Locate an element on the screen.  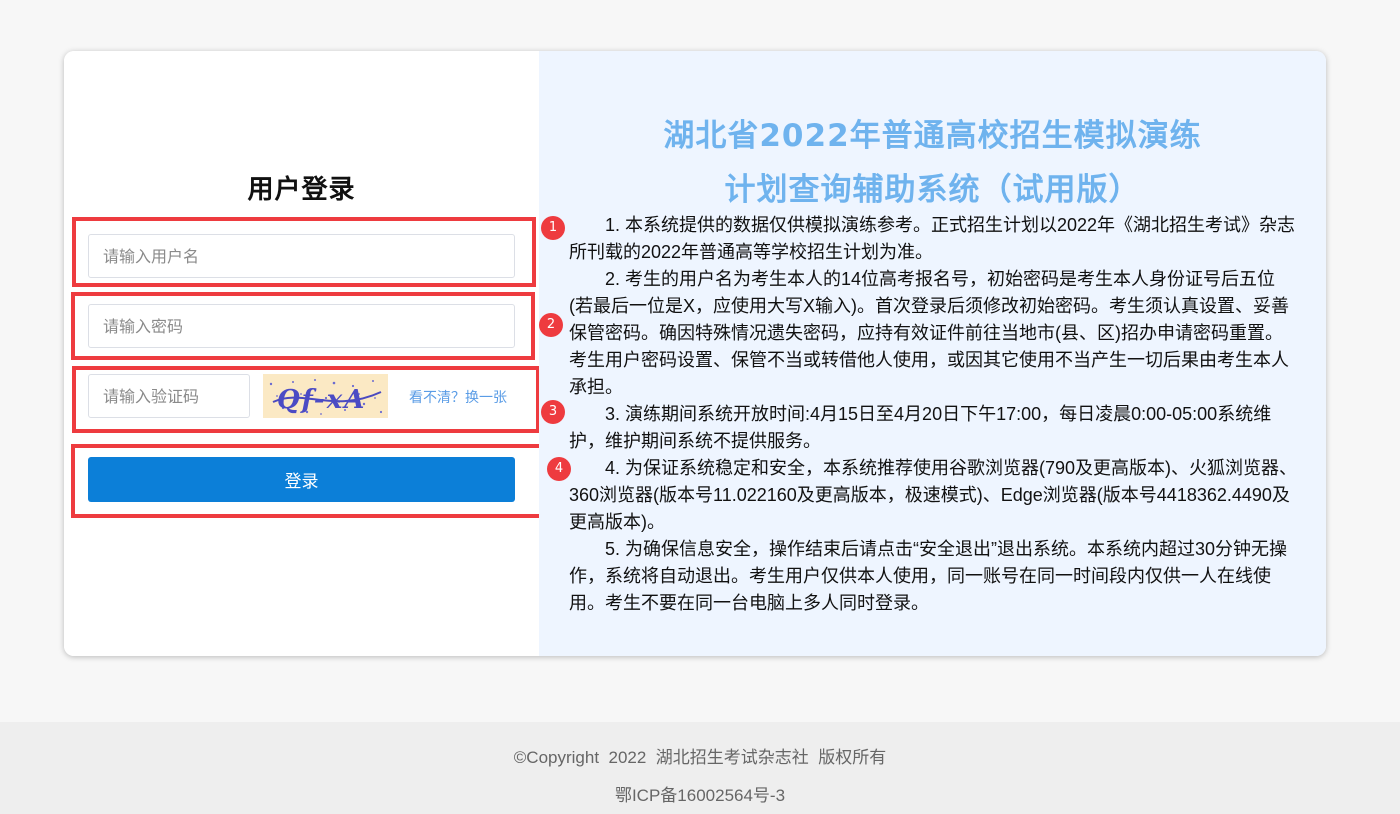
login-button: 登录 is located at coordinates (301, 479).